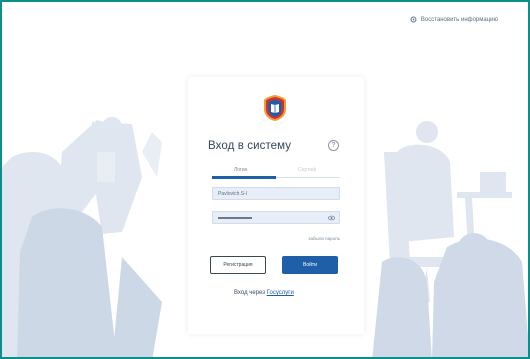 Image resolution: width=530 pixels, height=359 pixels. Describe the element at coordinates (333, 145) in the screenshot. I see `help-icon: ?` at that location.